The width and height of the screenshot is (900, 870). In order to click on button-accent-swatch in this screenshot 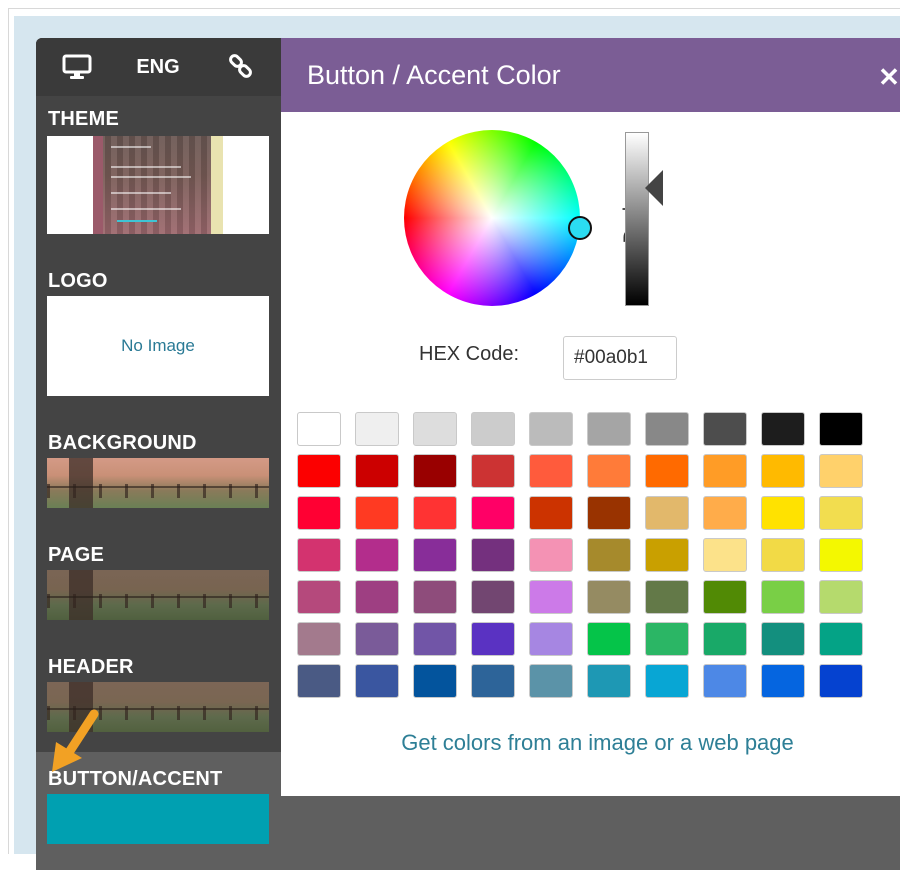, I will do `click(158, 819)`.